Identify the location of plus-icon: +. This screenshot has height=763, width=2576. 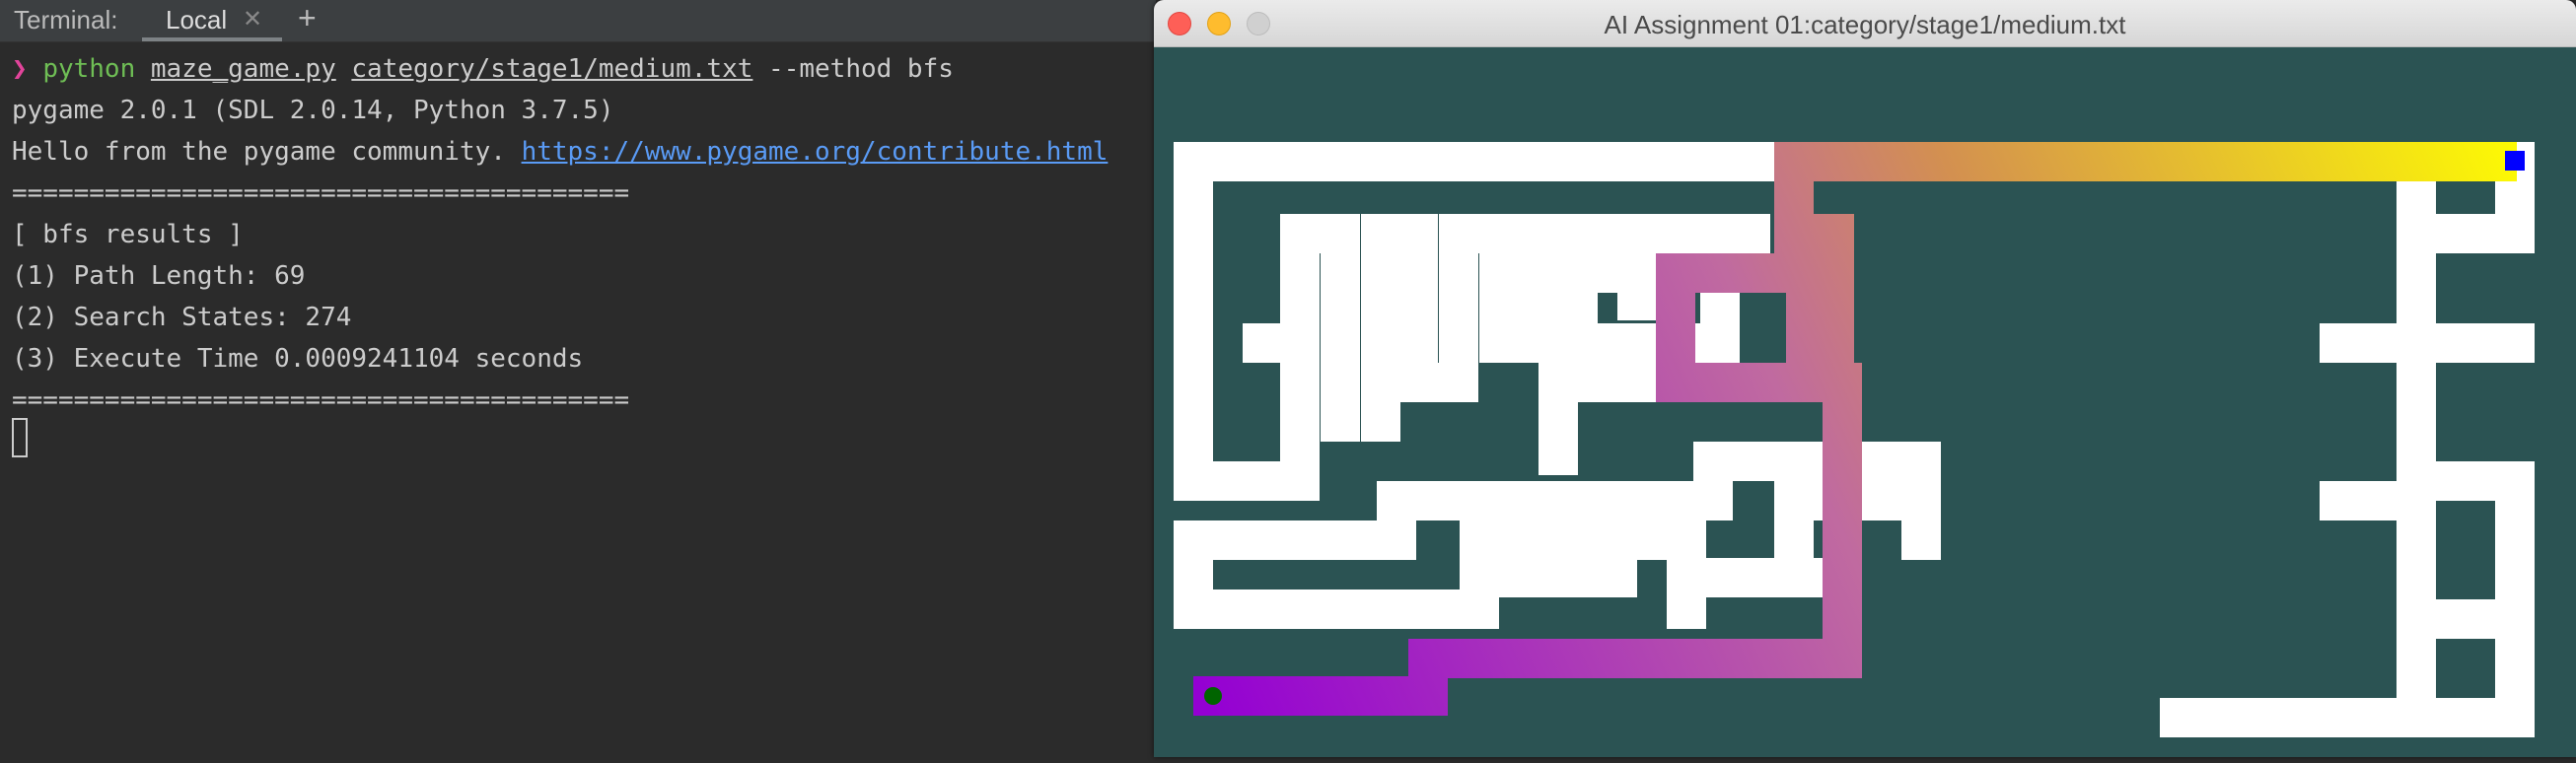
(307, 18).